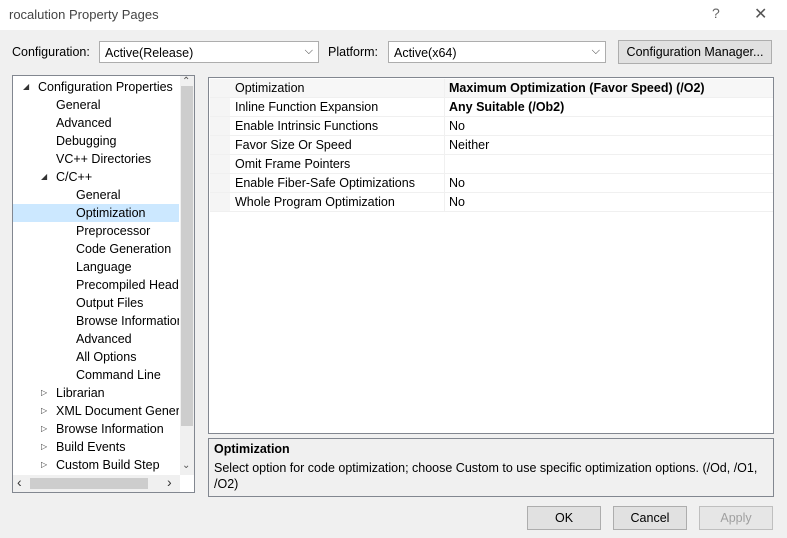  I want to click on tree-item-label: Precompiled Heade, so click(127, 285).